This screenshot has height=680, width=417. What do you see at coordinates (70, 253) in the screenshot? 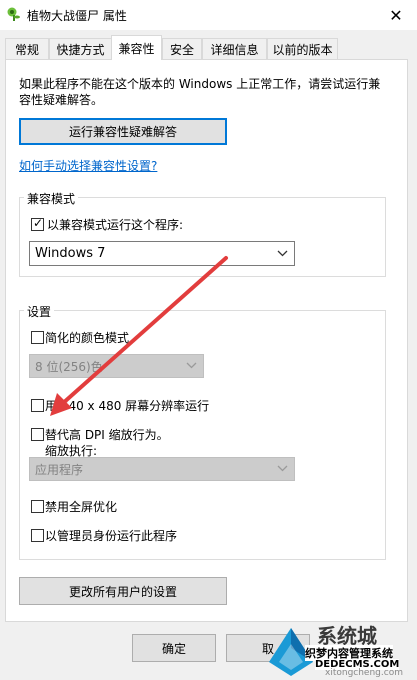
I see `os-version-value: Windows 7` at bounding box center [70, 253].